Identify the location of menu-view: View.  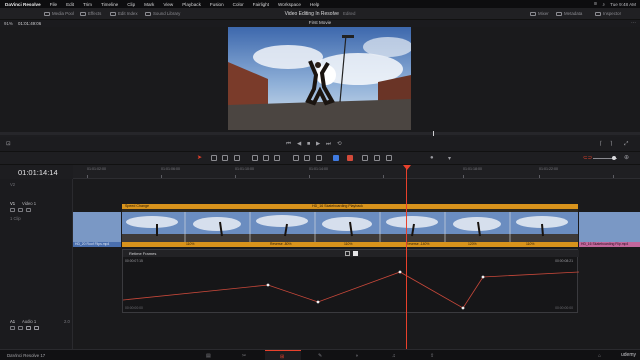
(168, 4).